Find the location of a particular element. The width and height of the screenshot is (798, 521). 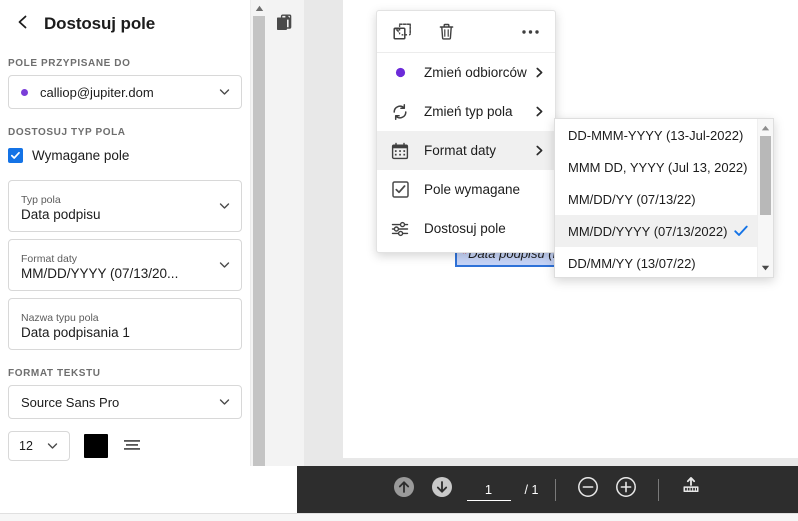

menu-item-customize-field: Dostosuj pole is located at coordinates (466, 228).